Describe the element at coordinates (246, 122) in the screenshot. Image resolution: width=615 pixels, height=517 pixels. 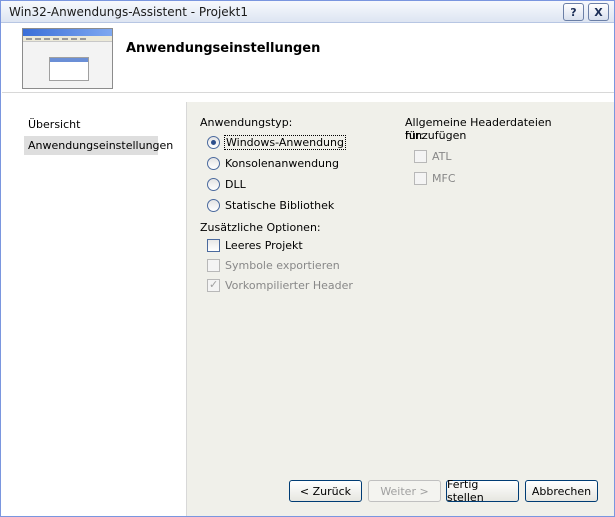
I see `app-type-label: Anwendungstyp:` at that location.